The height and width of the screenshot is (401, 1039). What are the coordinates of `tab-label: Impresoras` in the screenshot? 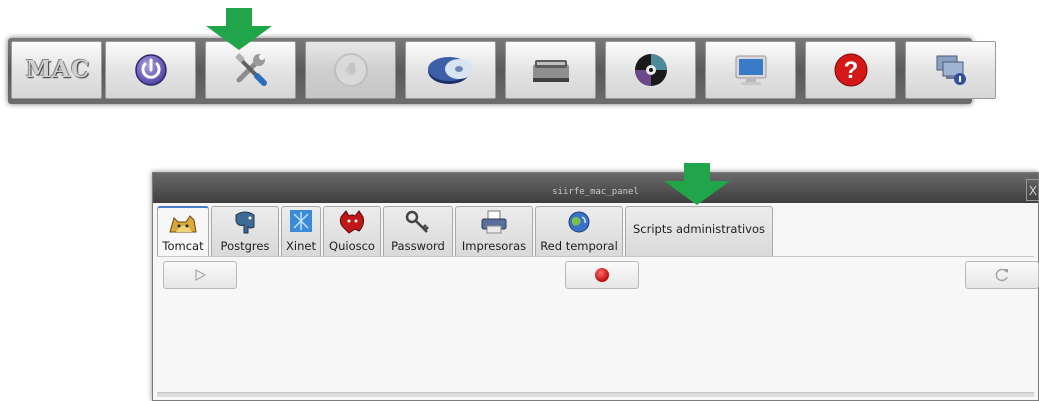 It's located at (494, 246).